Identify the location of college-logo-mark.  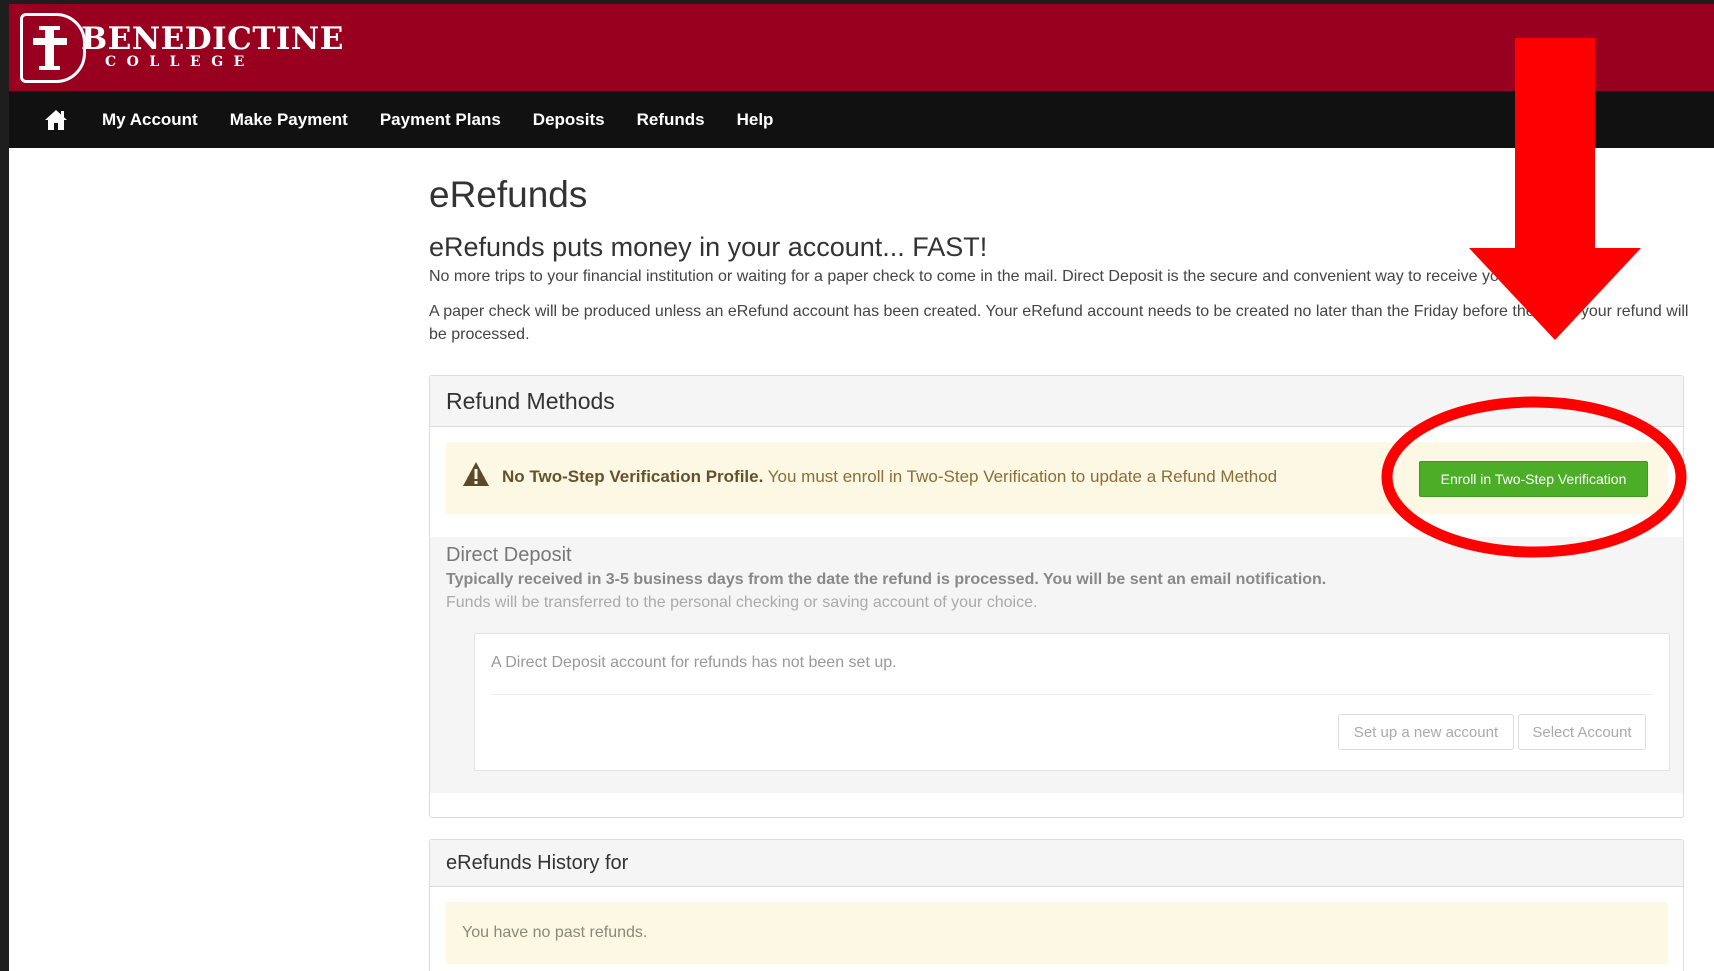
(53, 48).